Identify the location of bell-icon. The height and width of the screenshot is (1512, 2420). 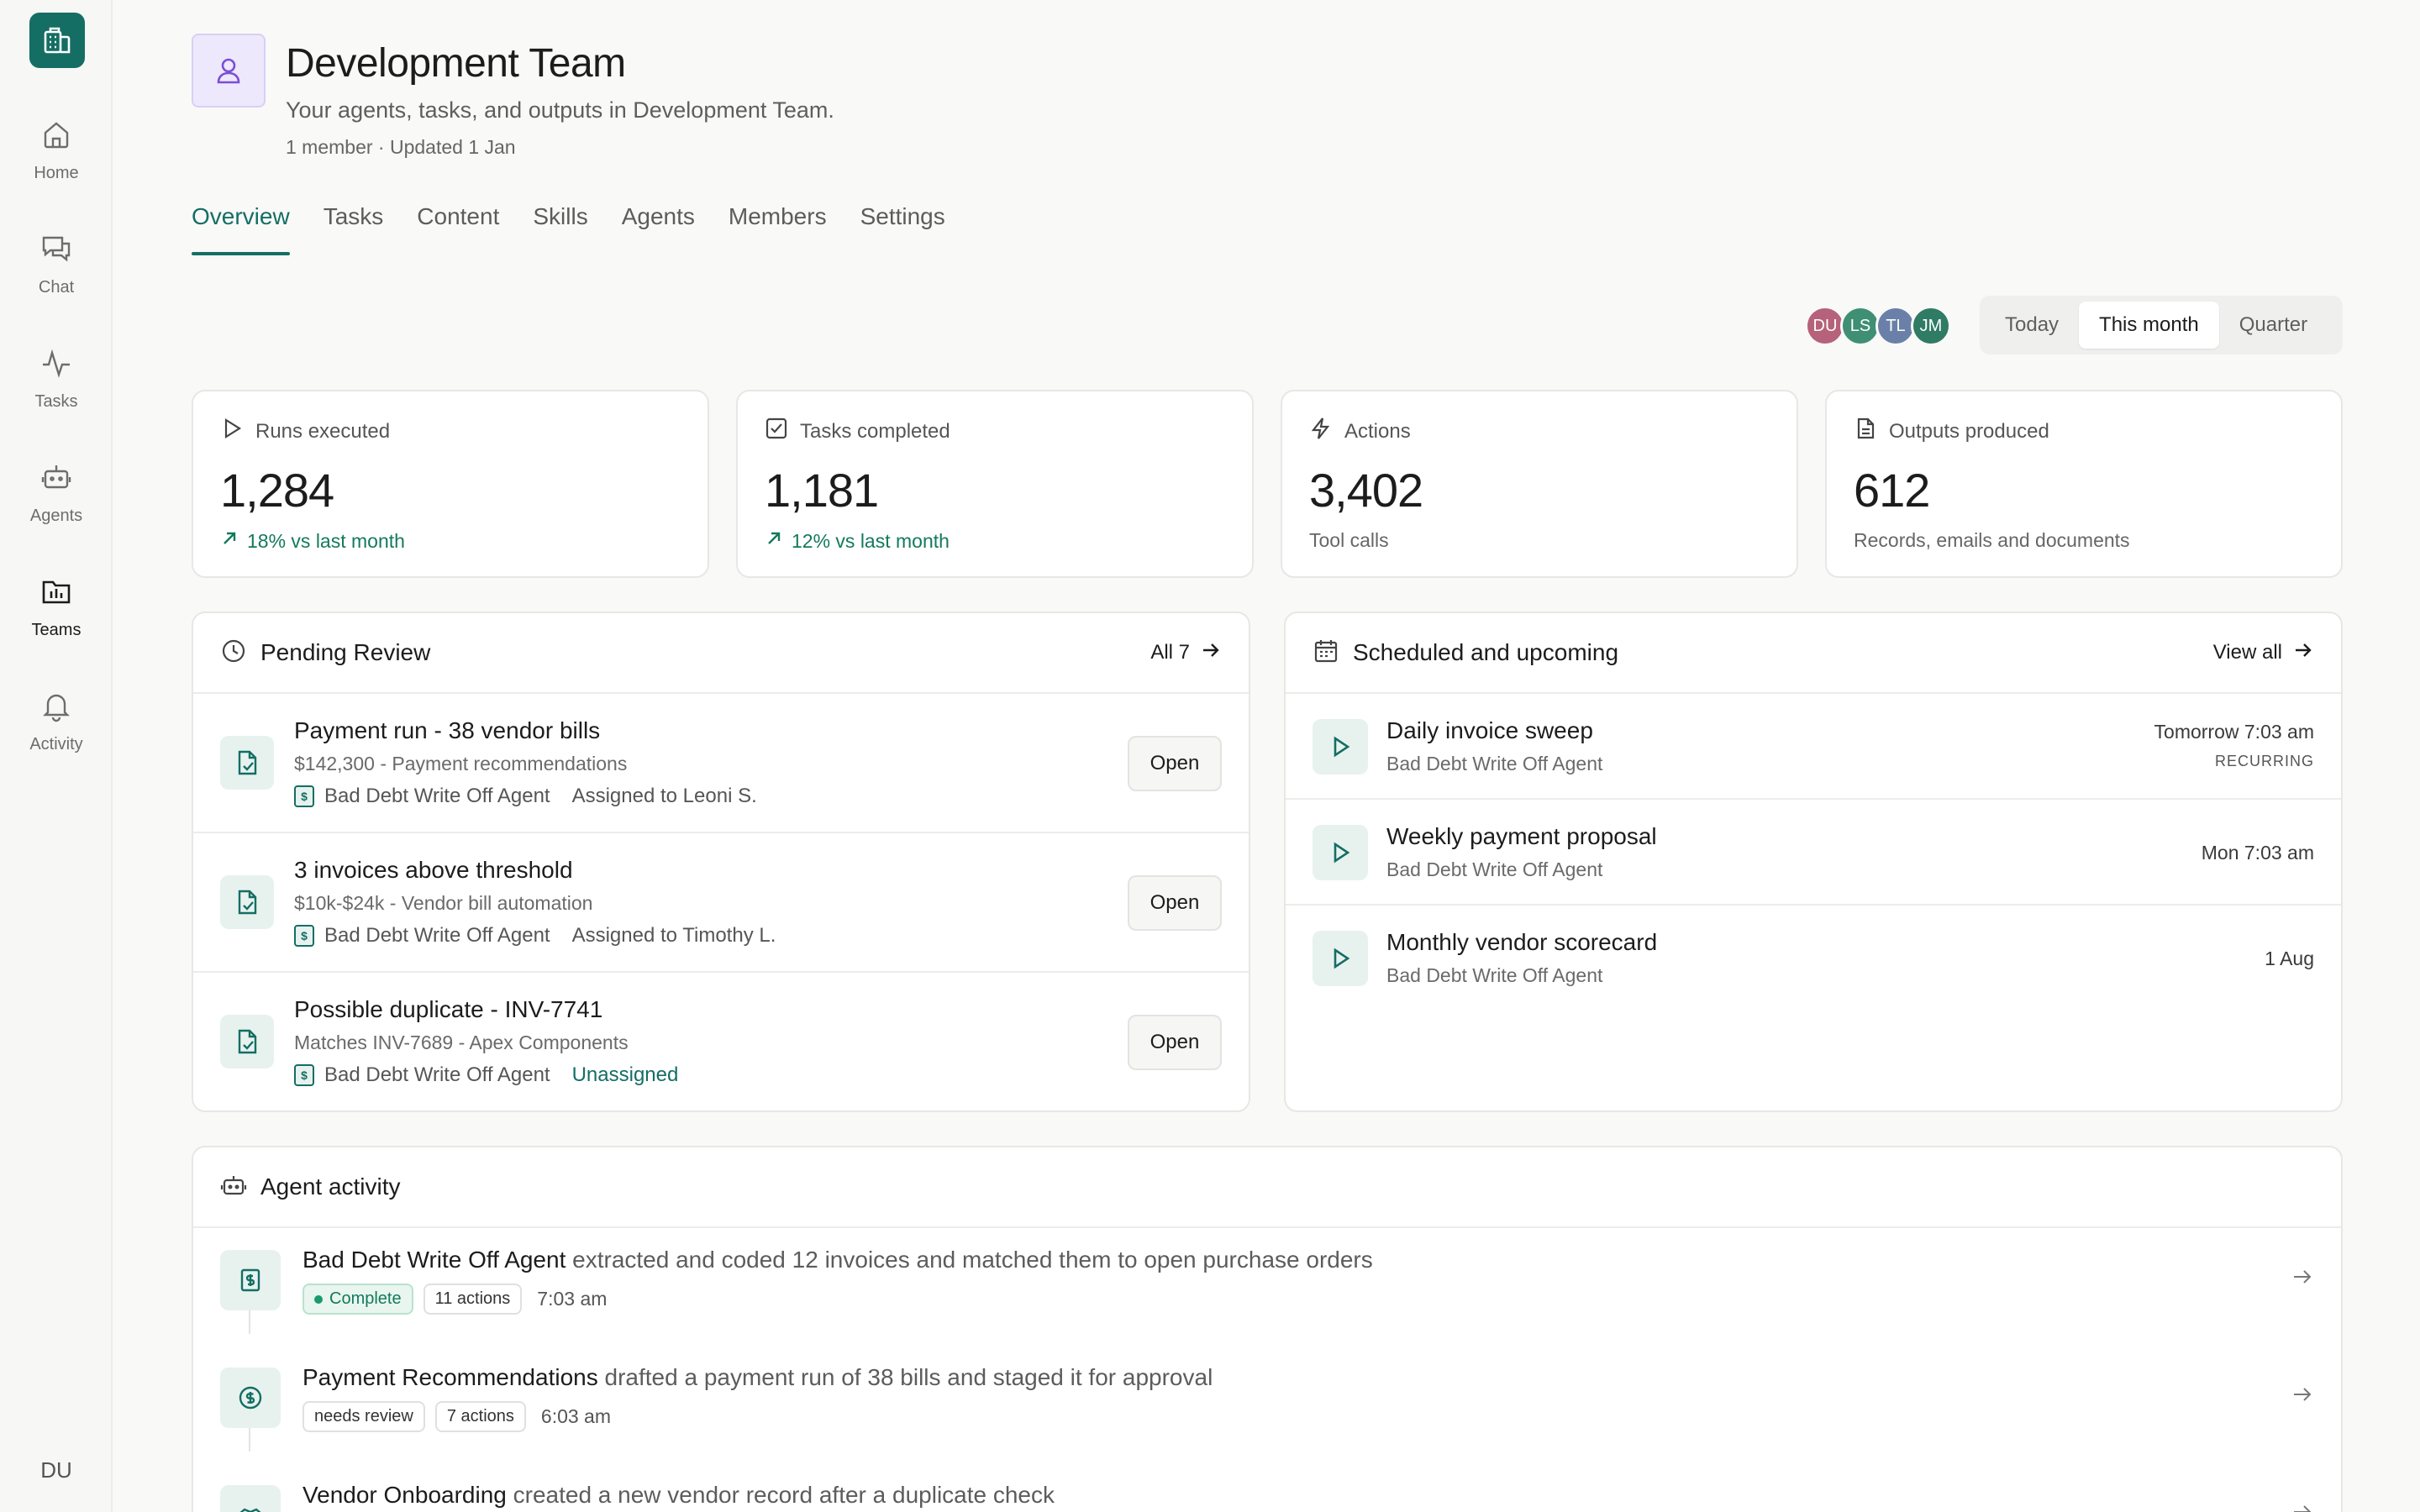
(56, 708).